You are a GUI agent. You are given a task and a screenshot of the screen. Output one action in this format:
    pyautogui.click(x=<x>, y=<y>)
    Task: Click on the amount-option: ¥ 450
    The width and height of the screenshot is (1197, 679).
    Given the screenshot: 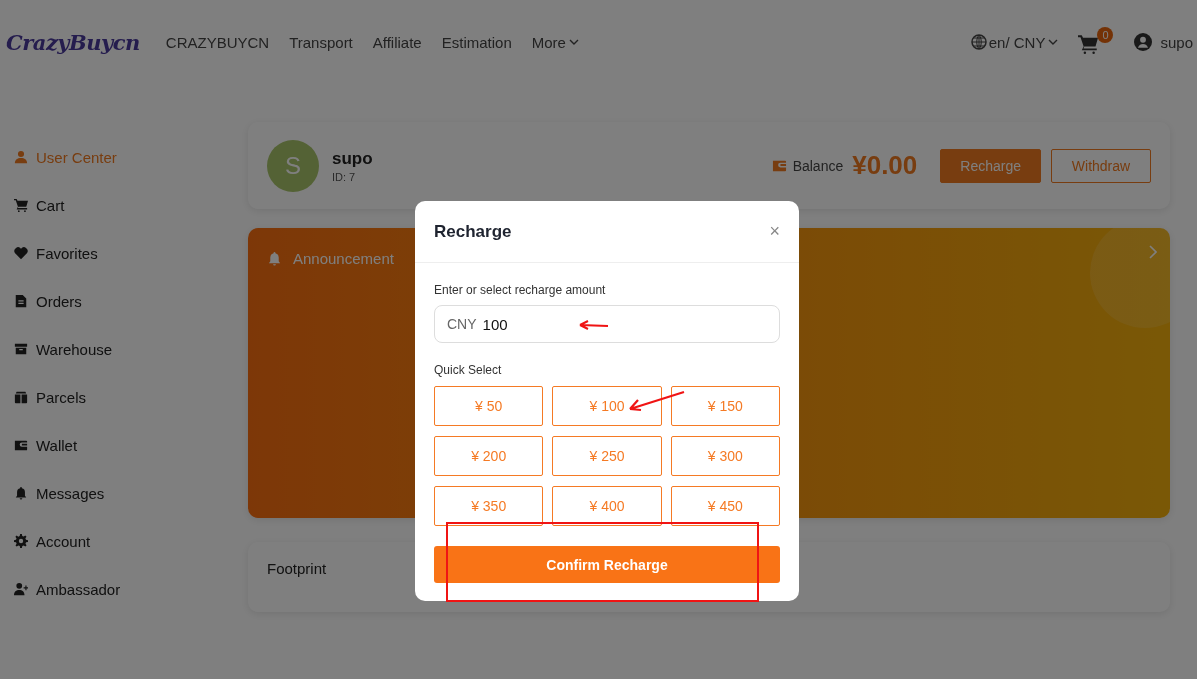 What is the action you would take?
    pyautogui.click(x=725, y=506)
    